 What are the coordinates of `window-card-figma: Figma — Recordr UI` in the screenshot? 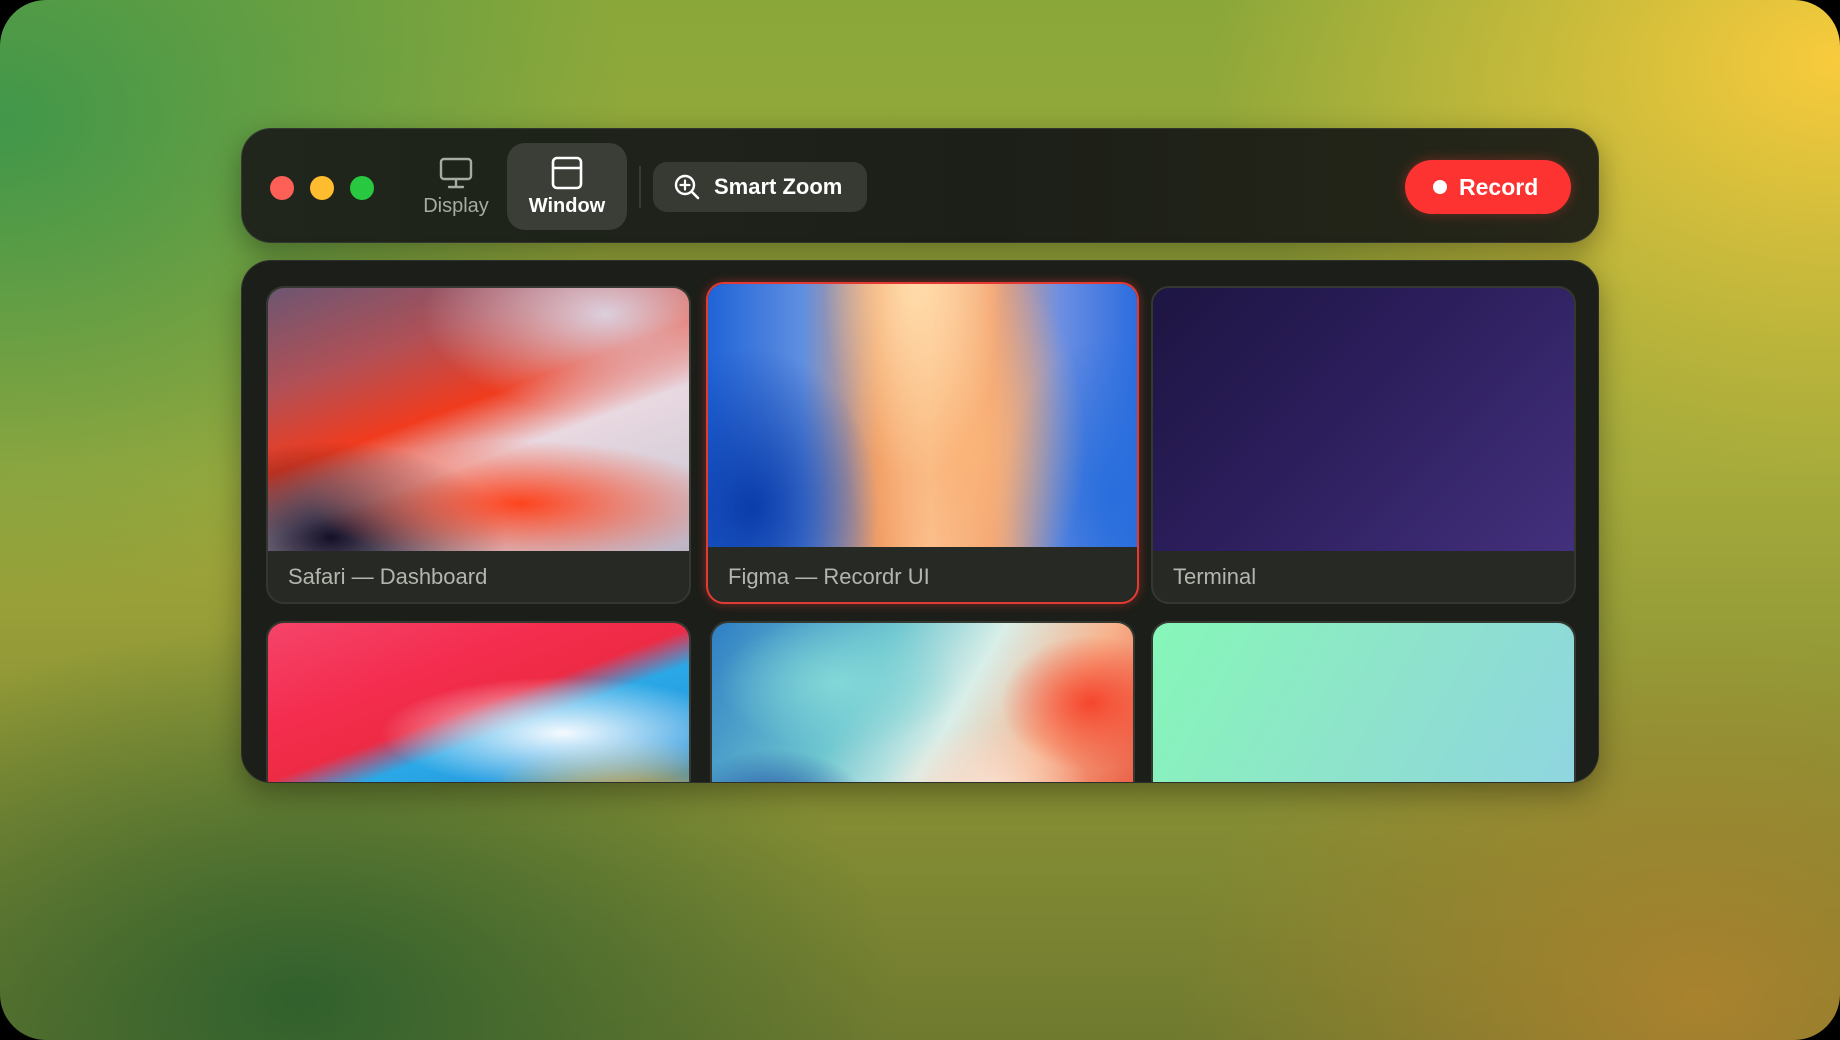 It's located at (922, 443).